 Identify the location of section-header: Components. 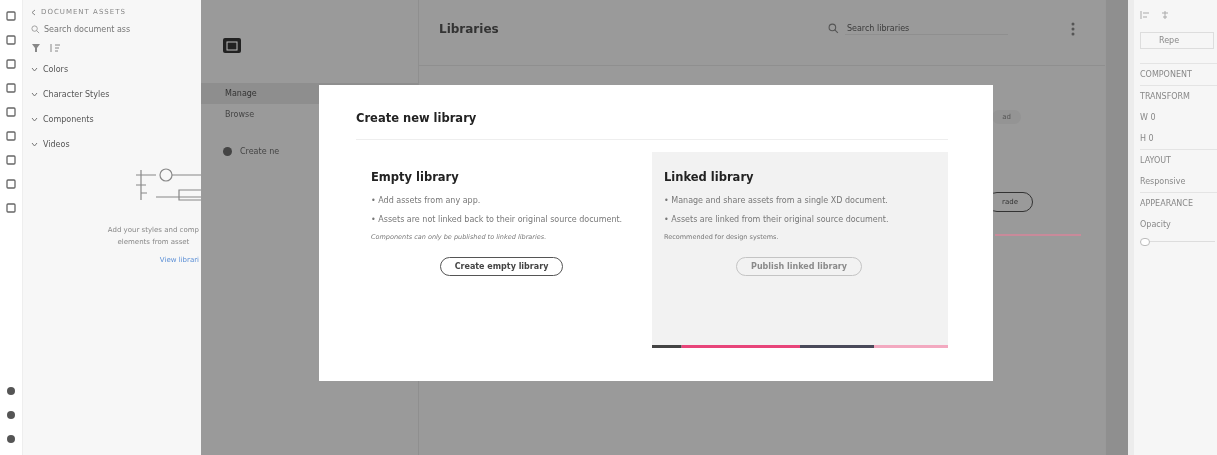
(68, 119).